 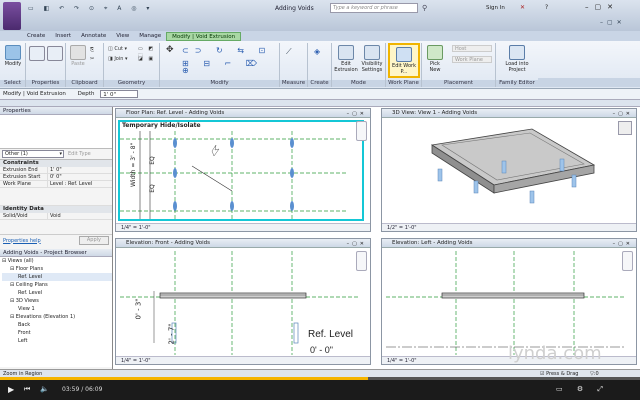 I want to click on type-properties-button, so click(x=55, y=54).